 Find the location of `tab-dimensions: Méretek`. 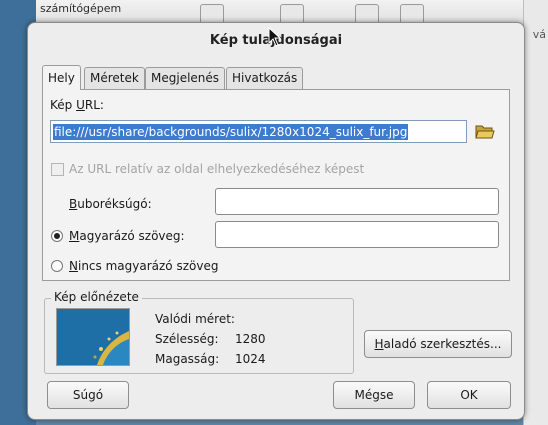

tab-dimensions: Méretek is located at coordinates (114, 78).